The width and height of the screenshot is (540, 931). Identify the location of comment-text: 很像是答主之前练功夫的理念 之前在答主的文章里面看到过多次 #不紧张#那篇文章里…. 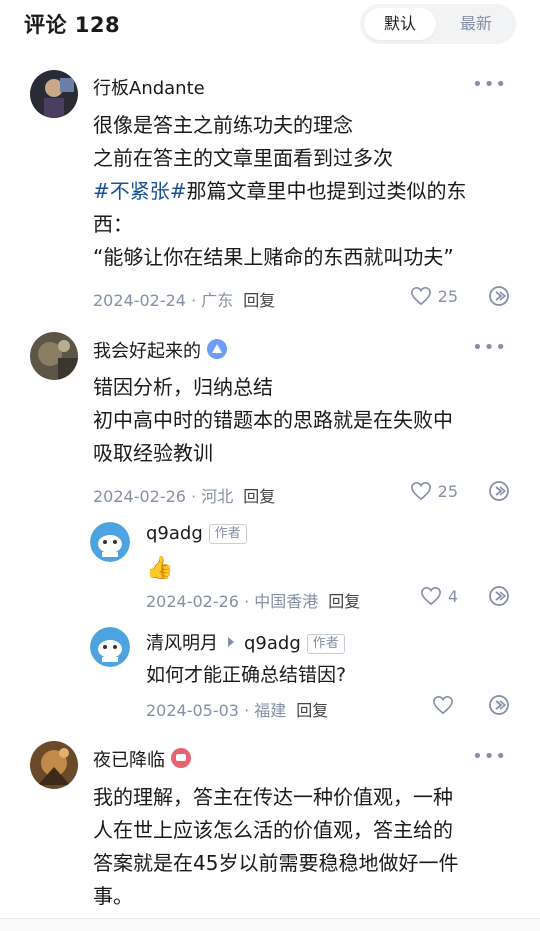
(303, 191).